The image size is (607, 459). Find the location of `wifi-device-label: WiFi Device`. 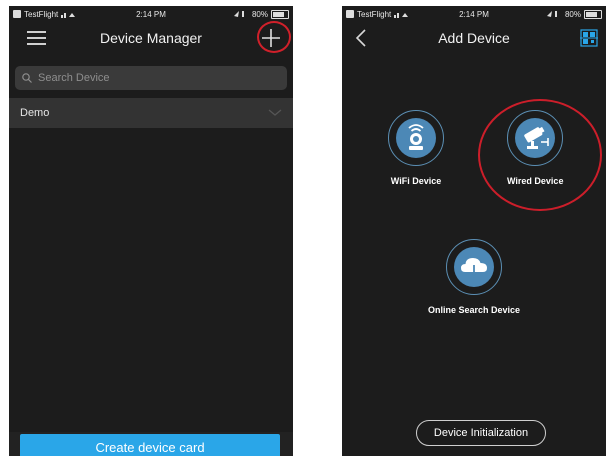

wifi-device-label: WiFi Device is located at coordinates (416, 181).